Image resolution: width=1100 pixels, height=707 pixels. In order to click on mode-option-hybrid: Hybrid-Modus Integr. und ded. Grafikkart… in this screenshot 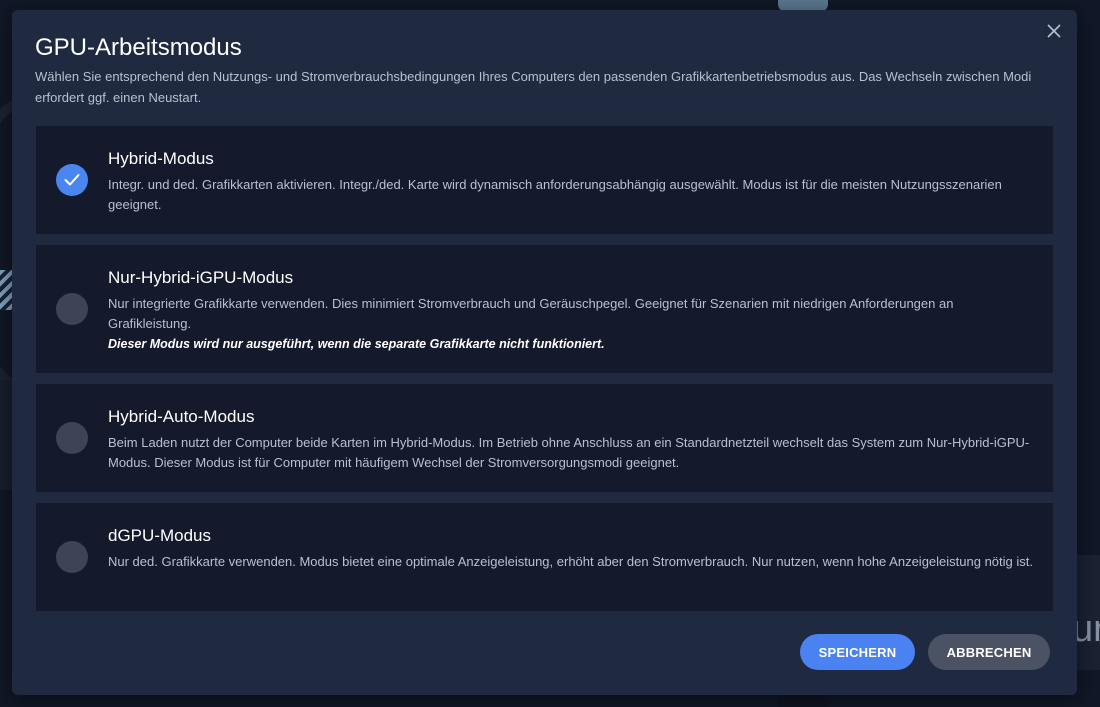, I will do `click(544, 180)`.